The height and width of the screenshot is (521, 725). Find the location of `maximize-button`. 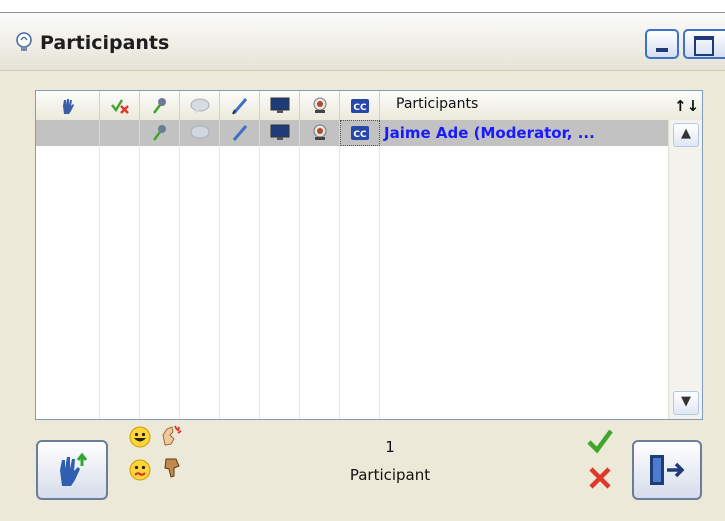

maximize-button is located at coordinates (704, 44).